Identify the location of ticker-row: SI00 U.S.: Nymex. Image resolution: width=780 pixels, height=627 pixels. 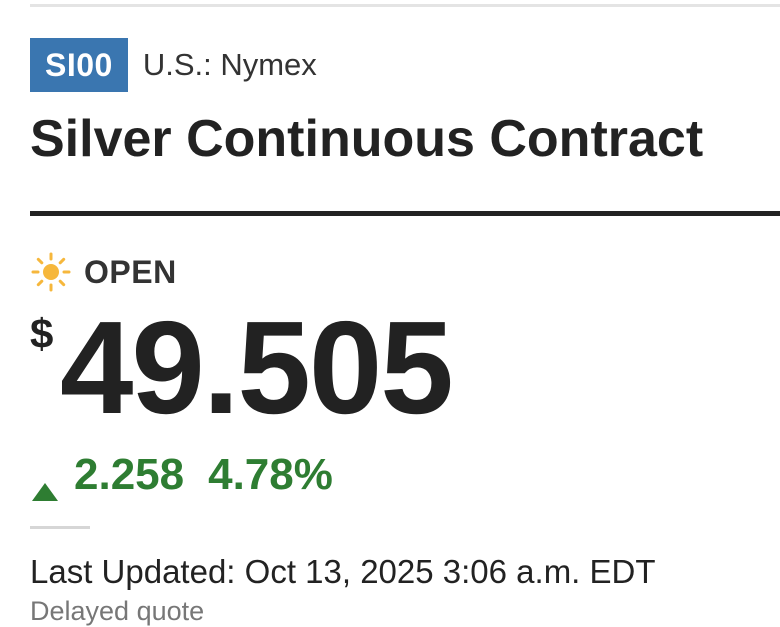
(173, 65).